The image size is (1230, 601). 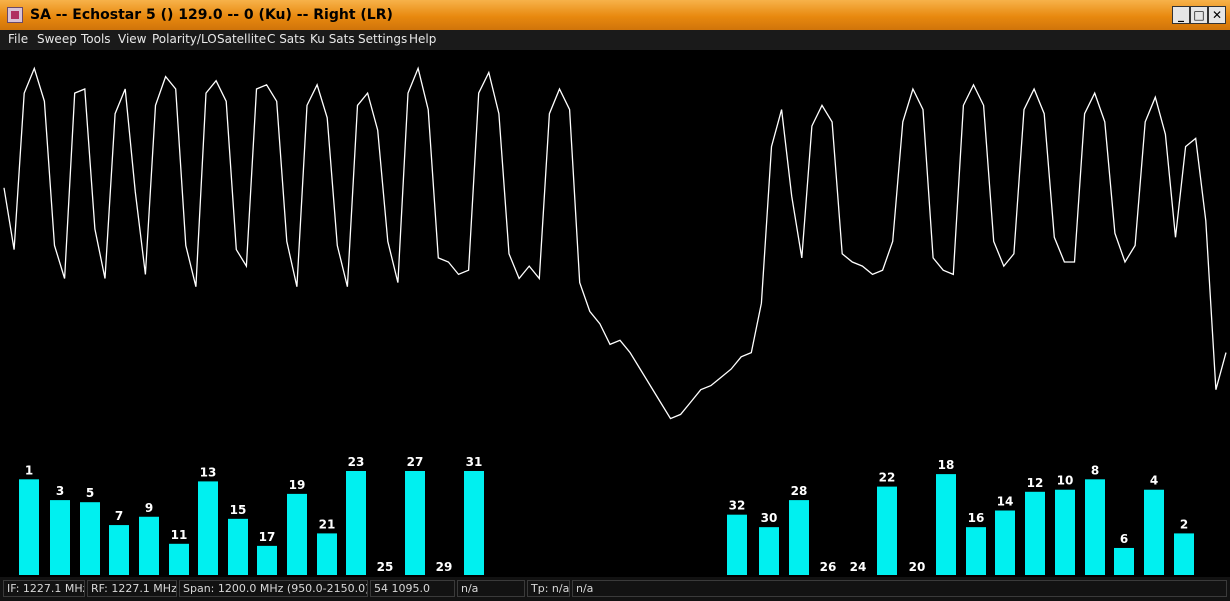 I want to click on status-rf: RF: 1227.1 MHz, so click(x=132, y=588).